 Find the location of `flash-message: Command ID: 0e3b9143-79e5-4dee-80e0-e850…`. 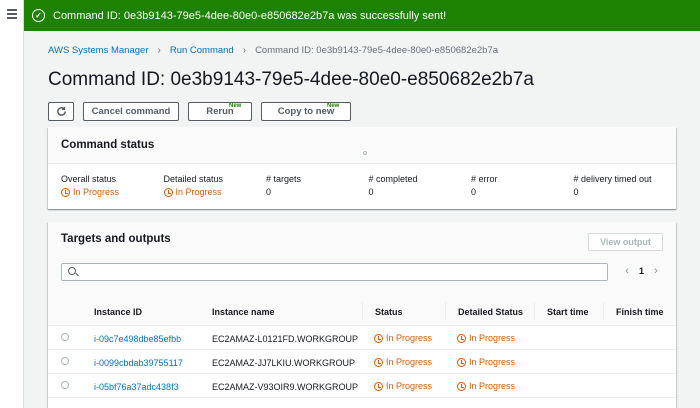

flash-message: Command ID: 0e3b9143-79e5-4dee-80e0-e850… is located at coordinates (250, 15).